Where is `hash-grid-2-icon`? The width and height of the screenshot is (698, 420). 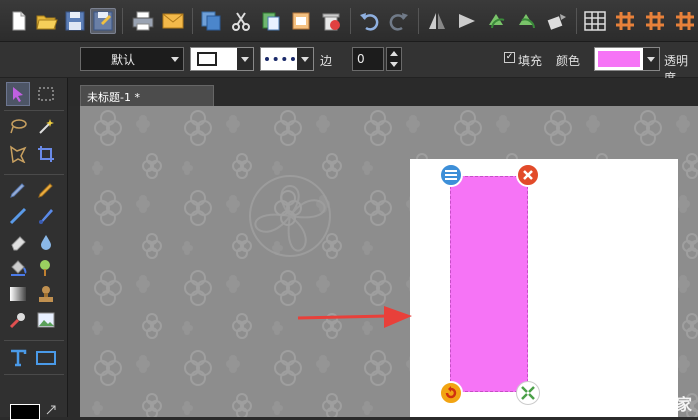 hash-grid-2-icon is located at coordinates (655, 21).